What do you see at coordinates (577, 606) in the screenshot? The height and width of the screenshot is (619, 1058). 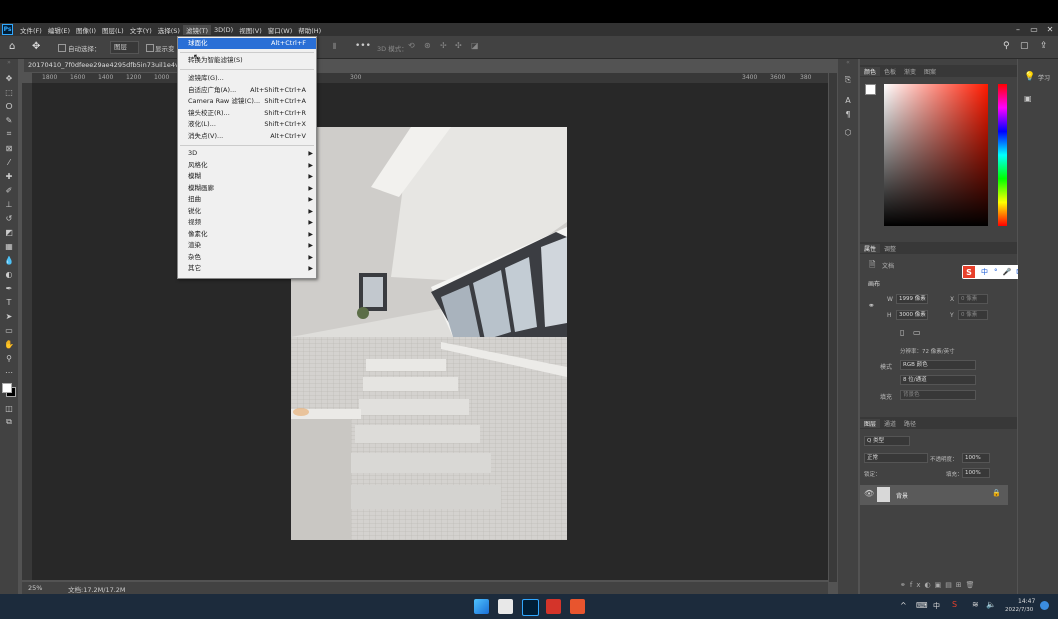 I see `app-taskbar-icon` at bounding box center [577, 606].